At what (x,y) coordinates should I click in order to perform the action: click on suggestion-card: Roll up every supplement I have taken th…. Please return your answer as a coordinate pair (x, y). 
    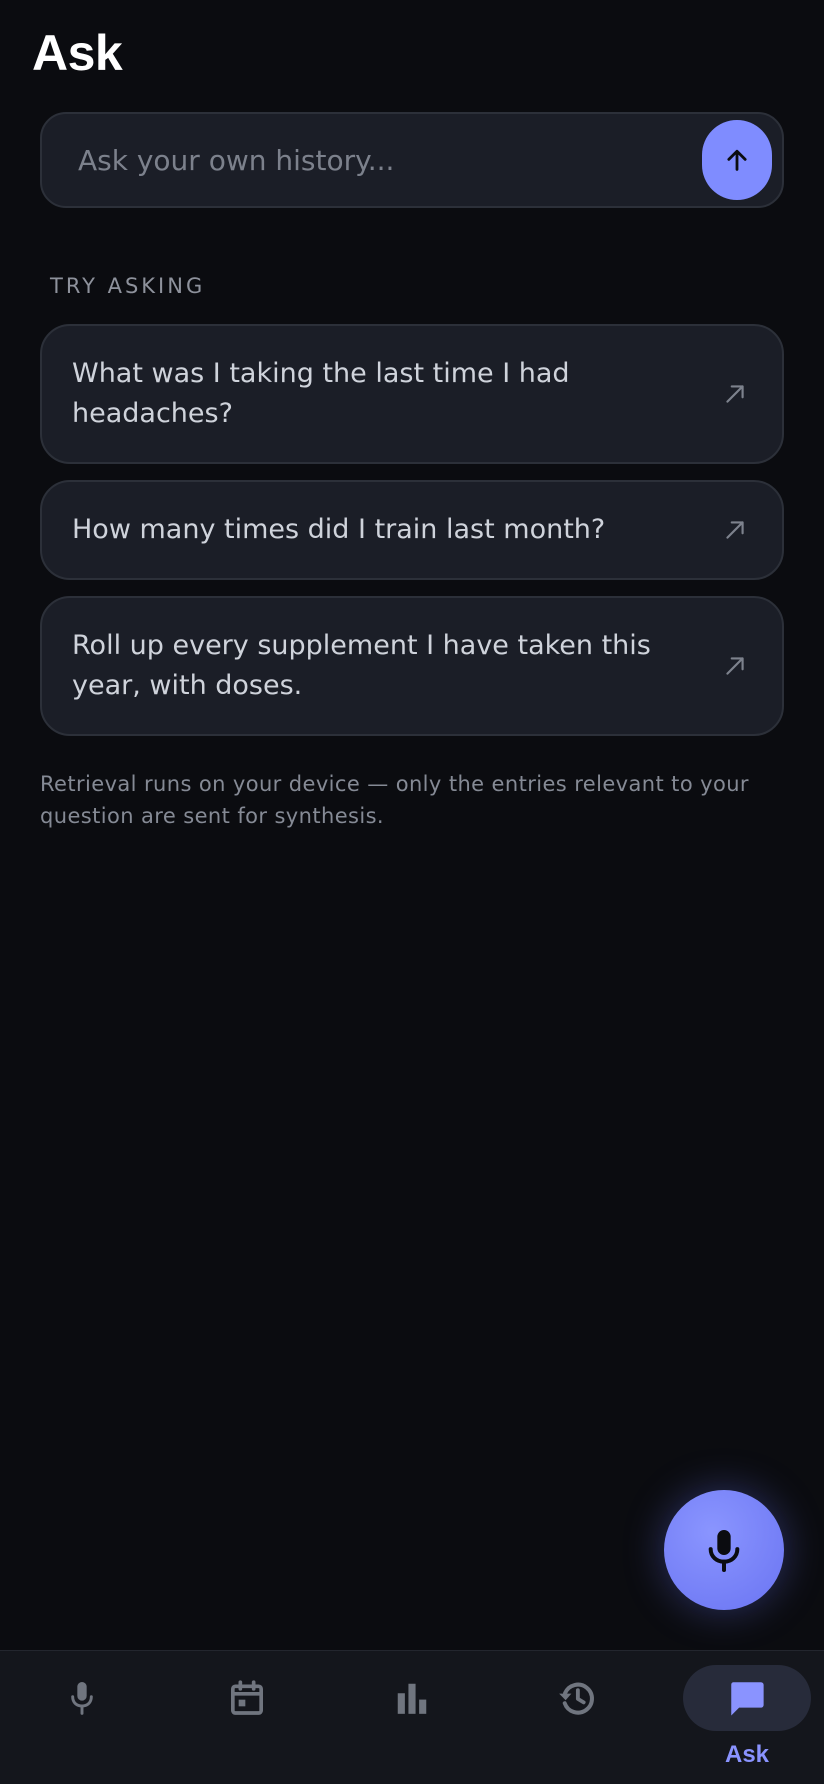
    Looking at the image, I should click on (412, 666).